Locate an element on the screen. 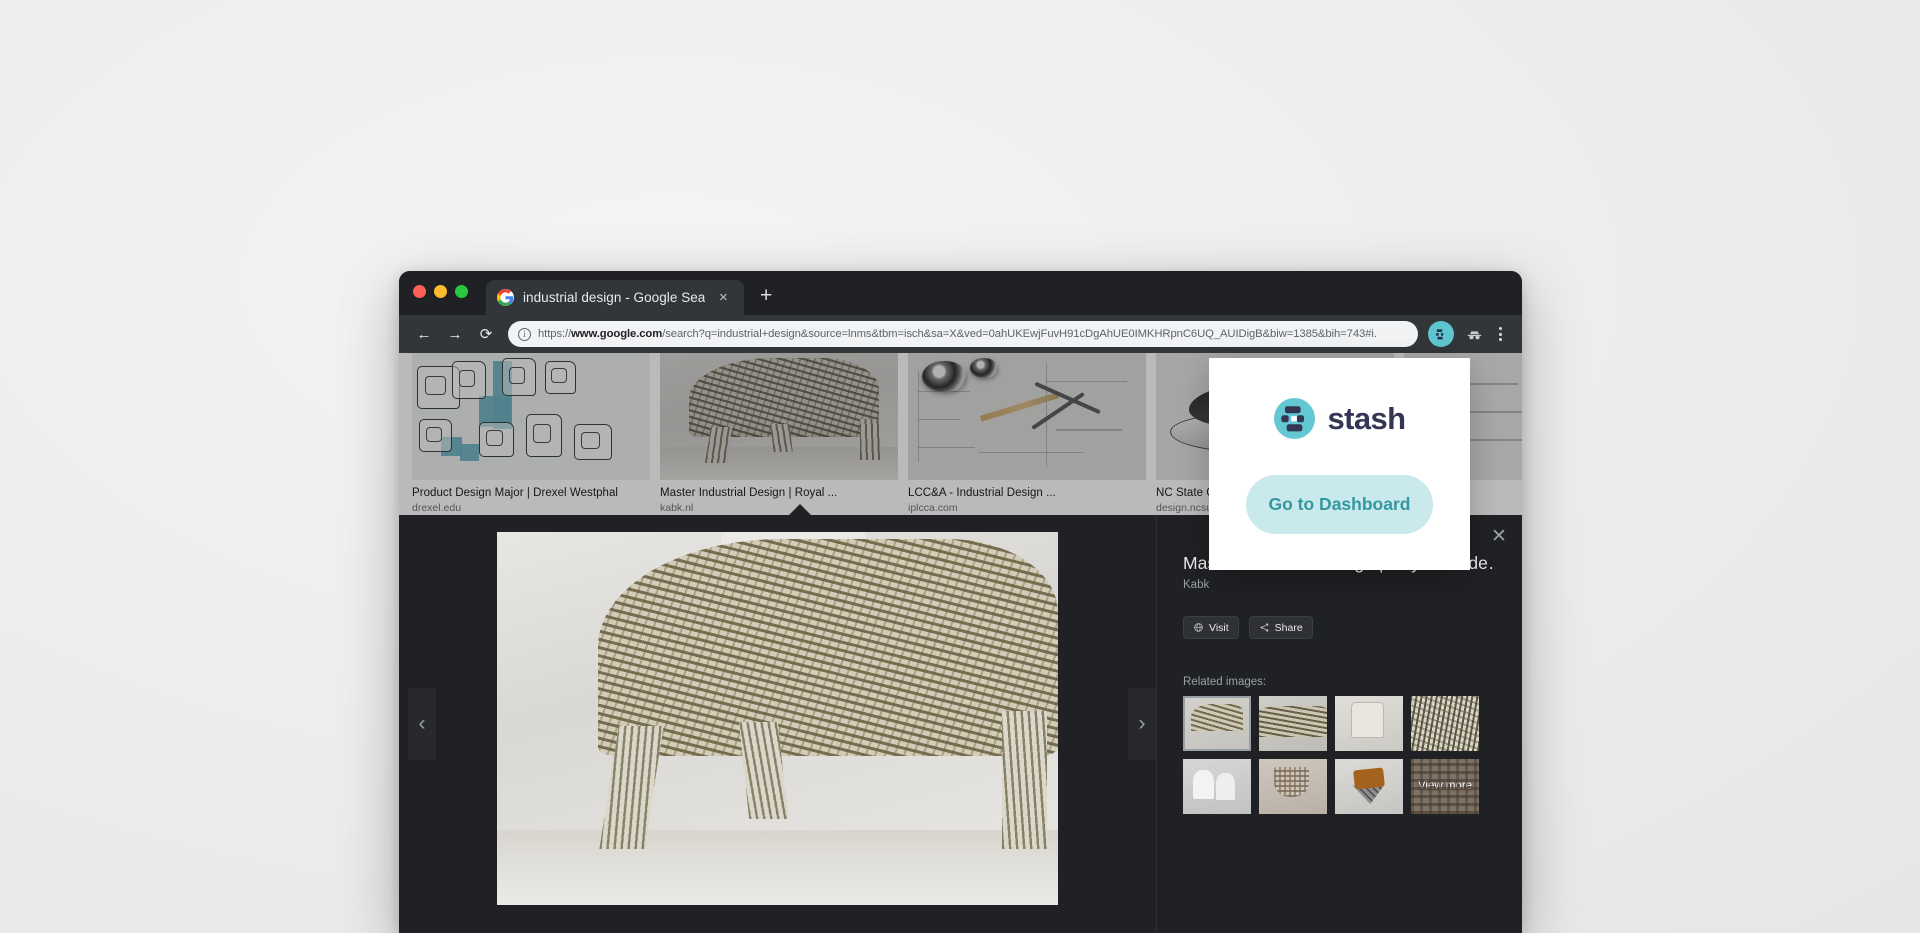 Image resolution: width=1920 pixels, height=933 pixels. window-close-button is located at coordinates (419, 291).